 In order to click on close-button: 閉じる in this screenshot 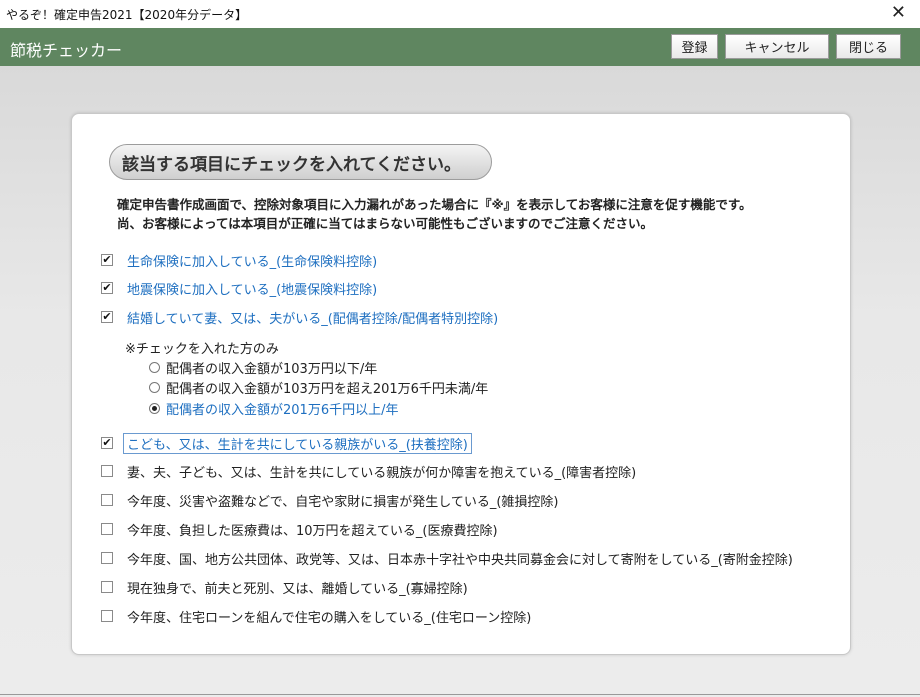, I will do `click(868, 46)`.